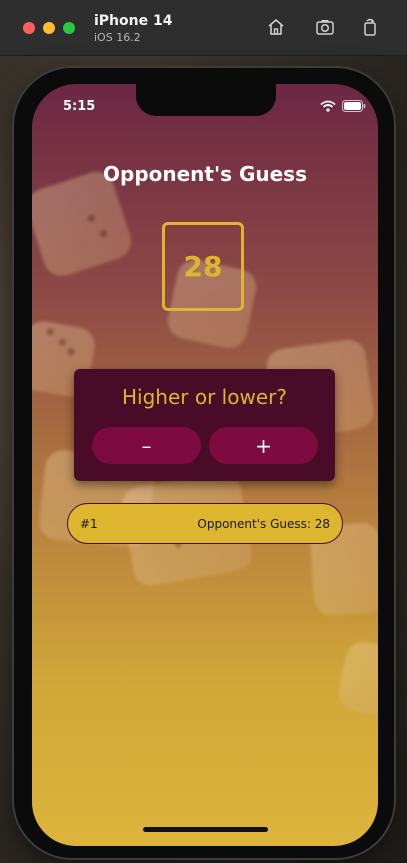 The width and height of the screenshot is (407, 863). What do you see at coordinates (263, 523) in the screenshot?
I see `guess-log-text: Opponent's Guess: 28` at bounding box center [263, 523].